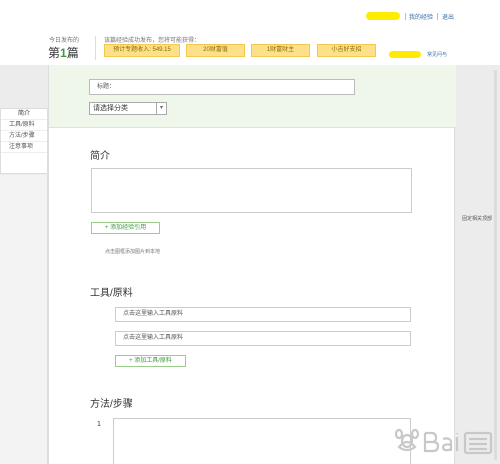 The height and width of the screenshot is (464, 500). I want to click on chevron-down-icon: ▾, so click(161, 108).